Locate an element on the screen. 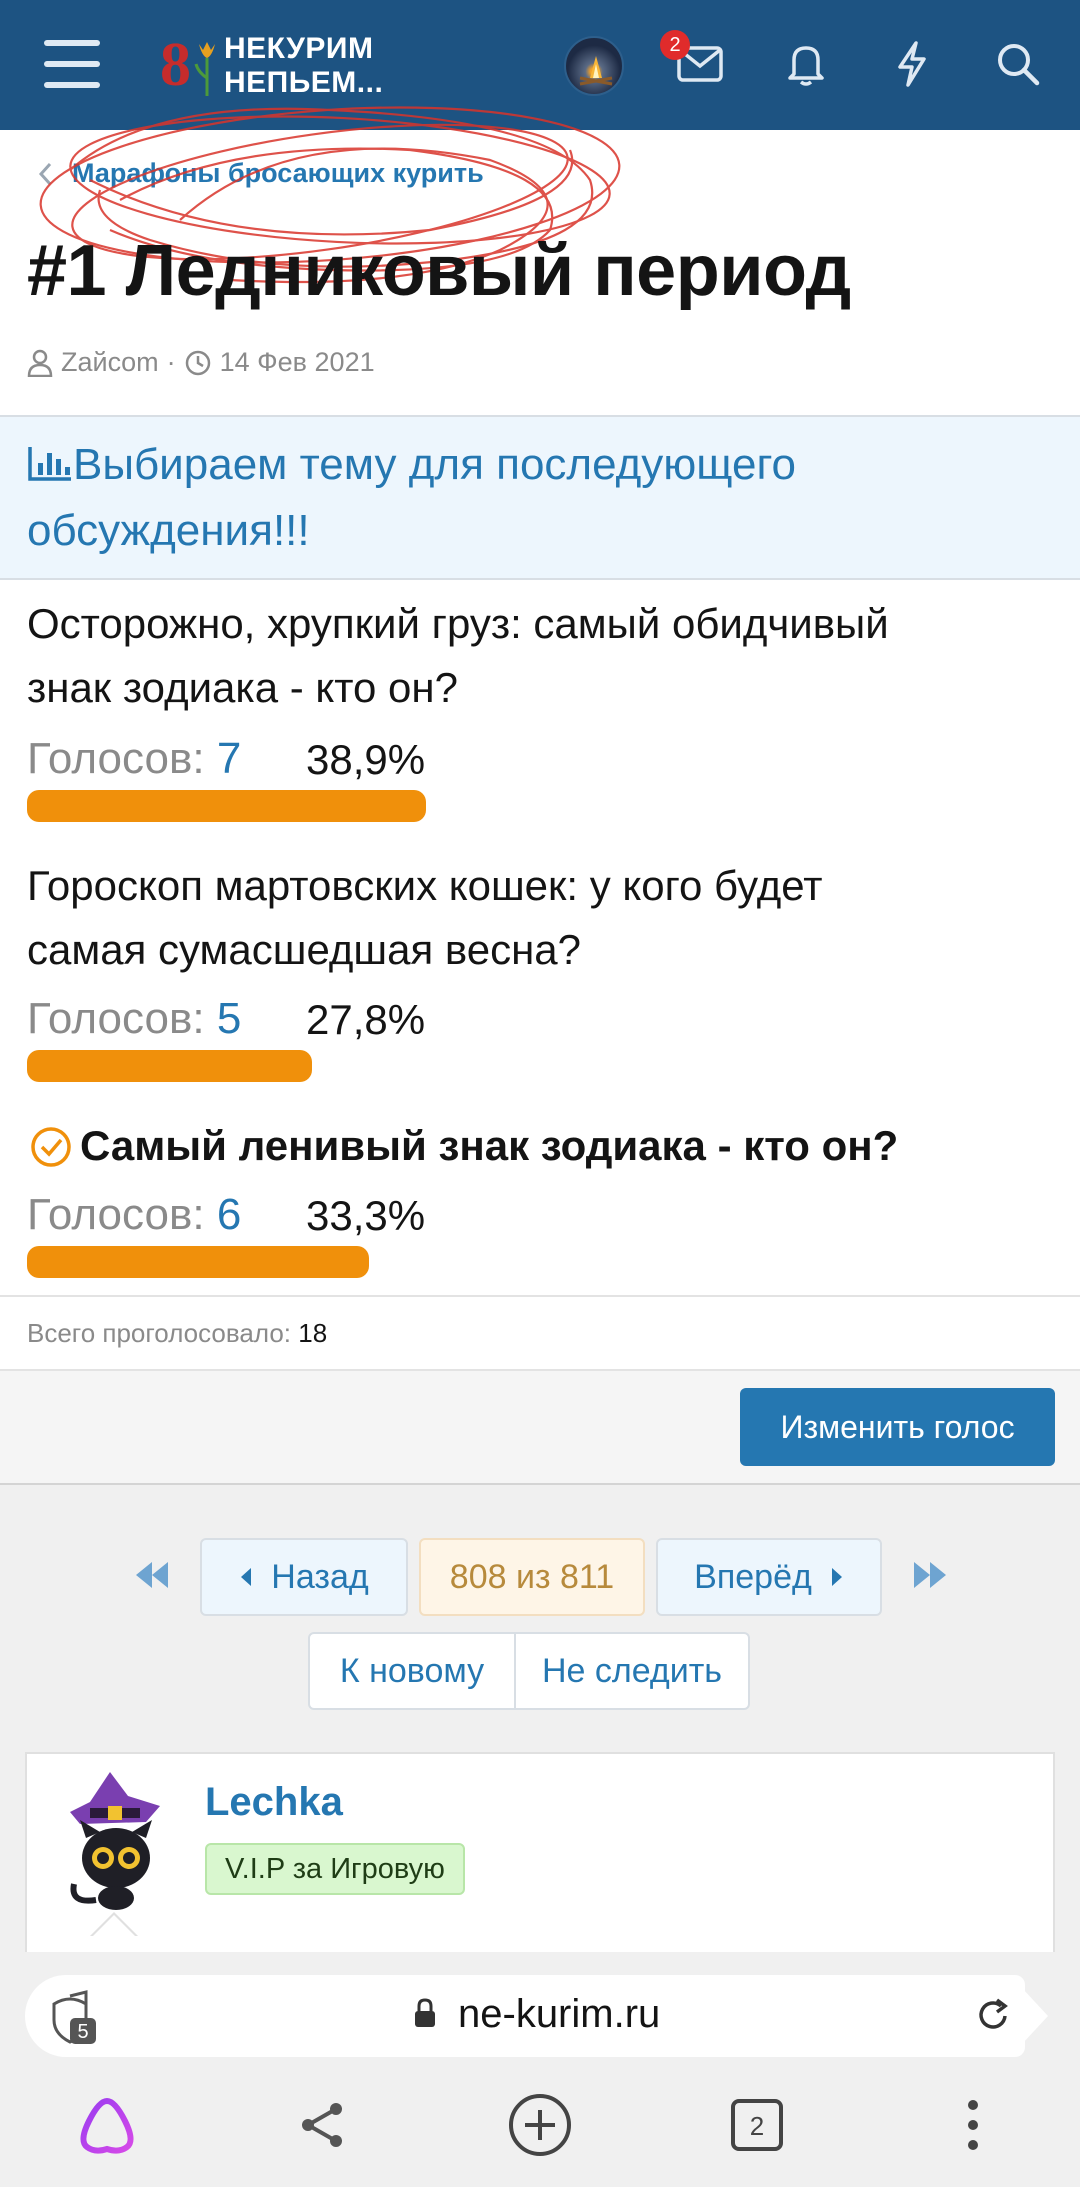 The image size is (1080, 2187). reload-icon is located at coordinates (993, 2016).